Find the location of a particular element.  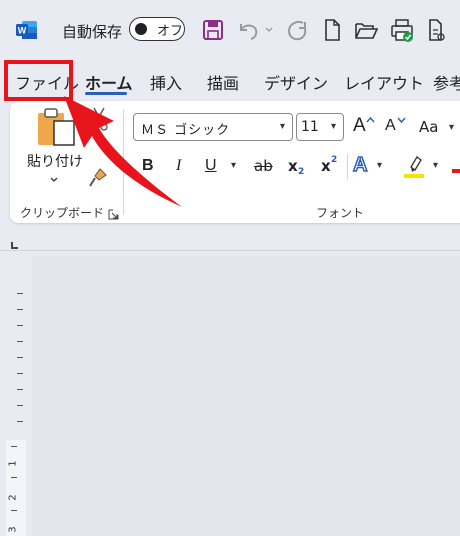

format-painter-icon is located at coordinates (99, 178).